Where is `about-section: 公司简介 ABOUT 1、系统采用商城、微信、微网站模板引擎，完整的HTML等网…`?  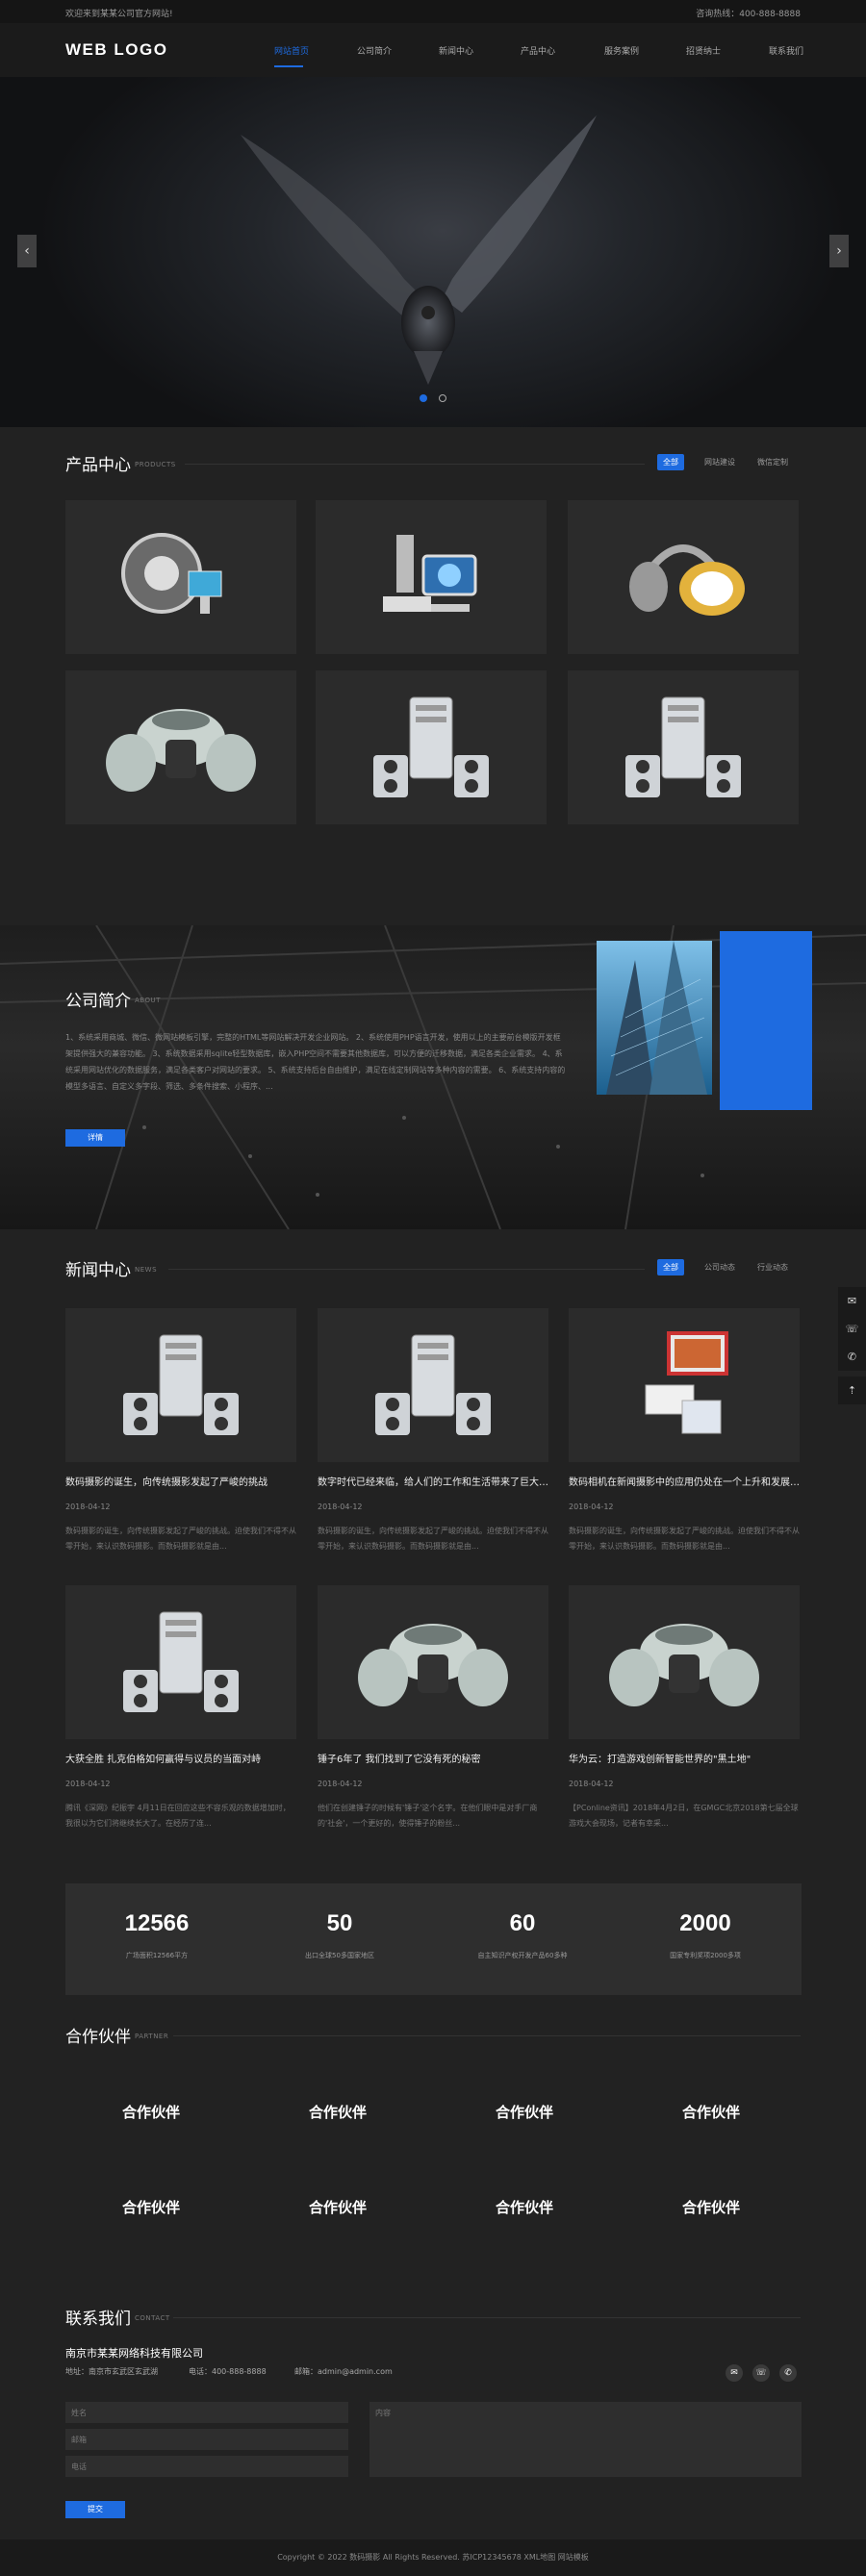 about-section: 公司简介 ABOUT 1、系统采用商城、微信、微网站模板引擎，完整的HTML等网… is located at coordinates (433, 1077).